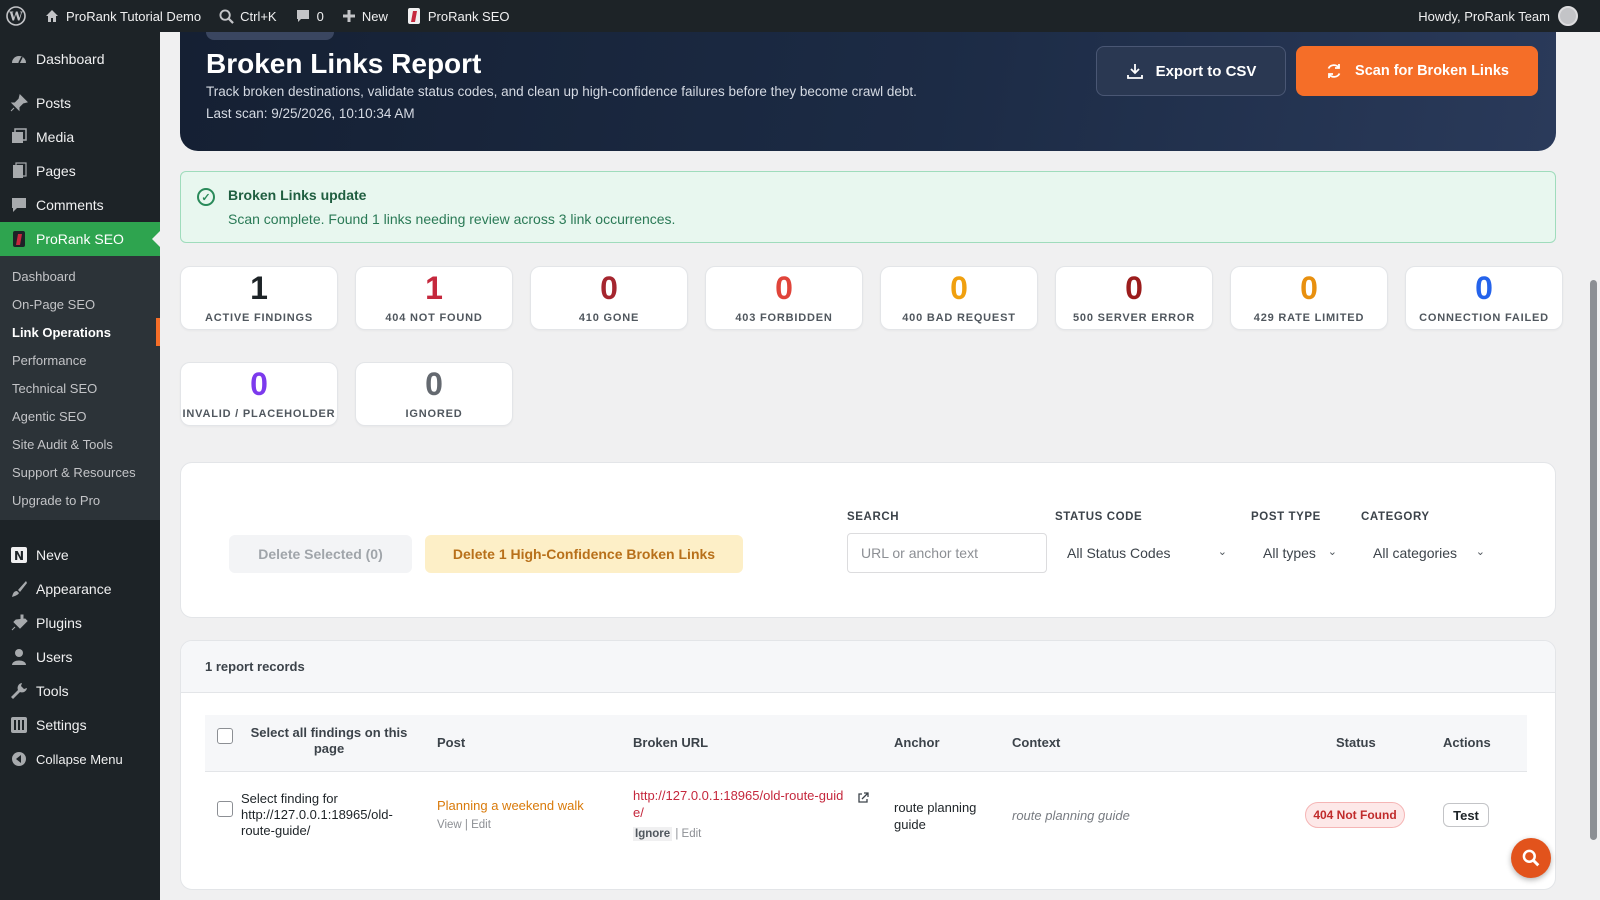 The width and height of the screenshot is (1600, 900). Describe the element at coordinates (1531, 858) in the screenshot. I see `search-fab` at that location.